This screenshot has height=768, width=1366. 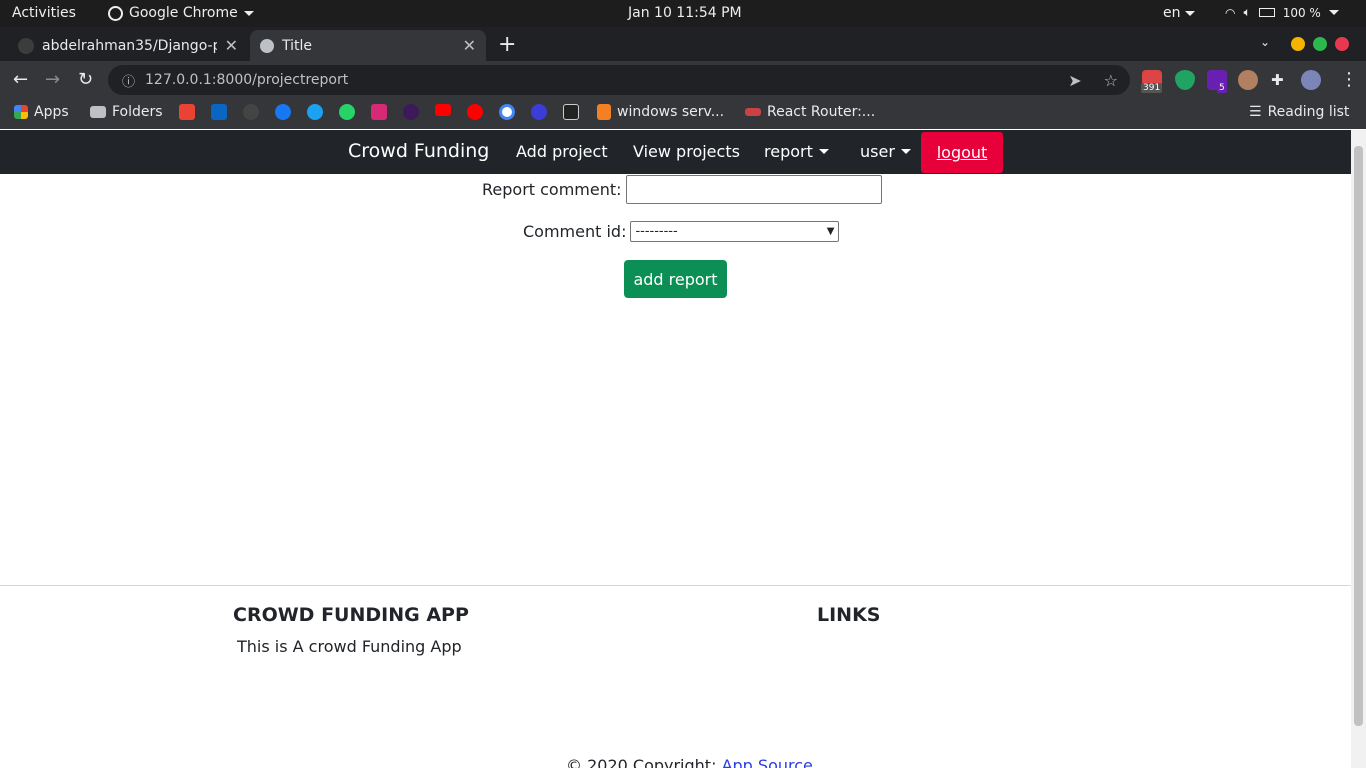 I want to click on bookmark-gmail, so click(x=187, y=112).